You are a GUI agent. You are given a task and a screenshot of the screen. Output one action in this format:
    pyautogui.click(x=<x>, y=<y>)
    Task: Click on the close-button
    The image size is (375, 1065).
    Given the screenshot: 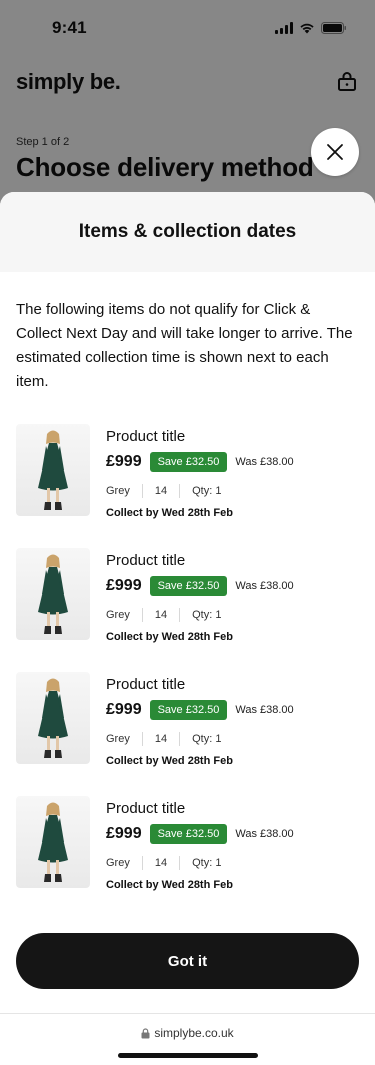 What is the action you would take?
    pyautogui.click(x=335, y=152)
    